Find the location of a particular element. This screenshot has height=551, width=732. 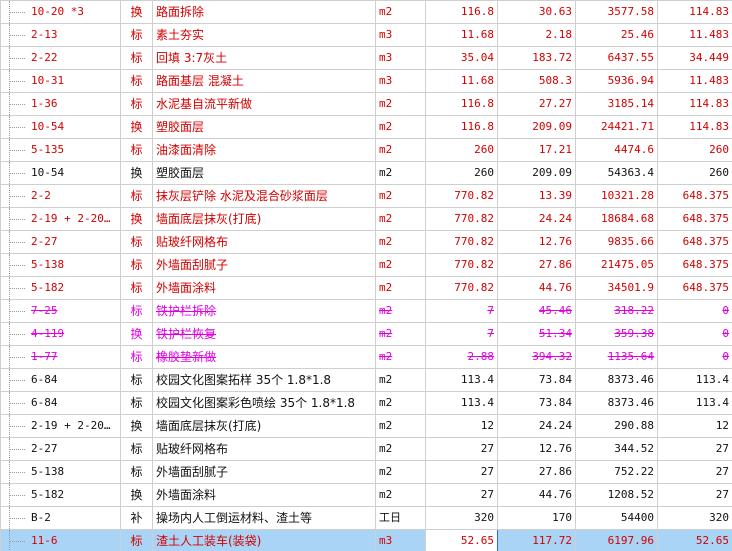

table-row: 10-20 *3 换路面拆除 m2 116.8 30.63 3577.58 114.83 is located at coordinates (366, 12).